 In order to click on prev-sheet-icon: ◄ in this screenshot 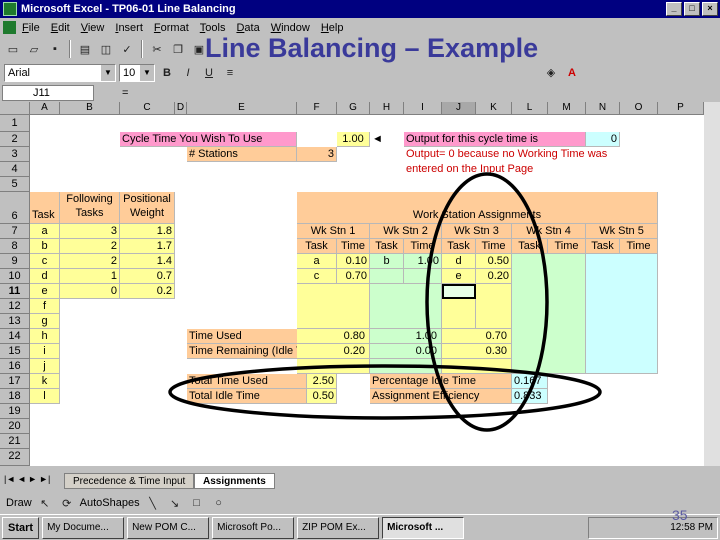, I will do `click(21, 479)`.